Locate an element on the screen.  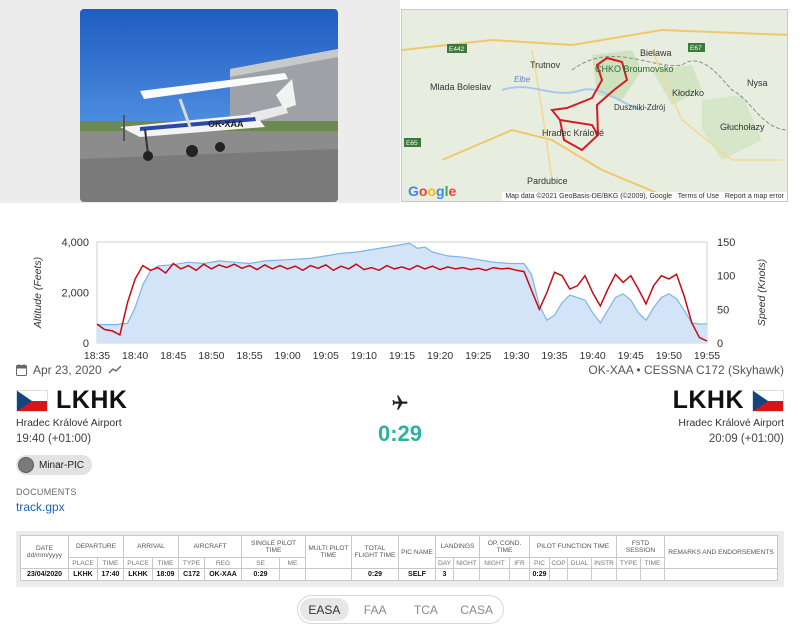
log-sub-dual: DUAL is located at coordinates (579, 563).